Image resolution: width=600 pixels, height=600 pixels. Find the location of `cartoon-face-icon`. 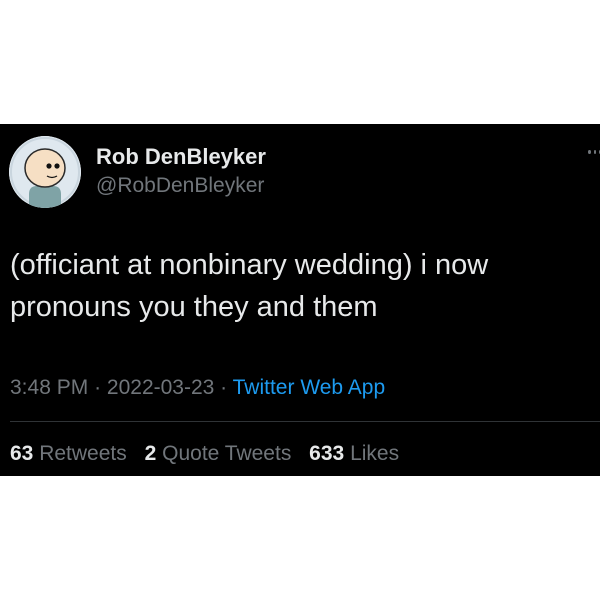

cartoon-face-icon is located at coordinates (45, 172).